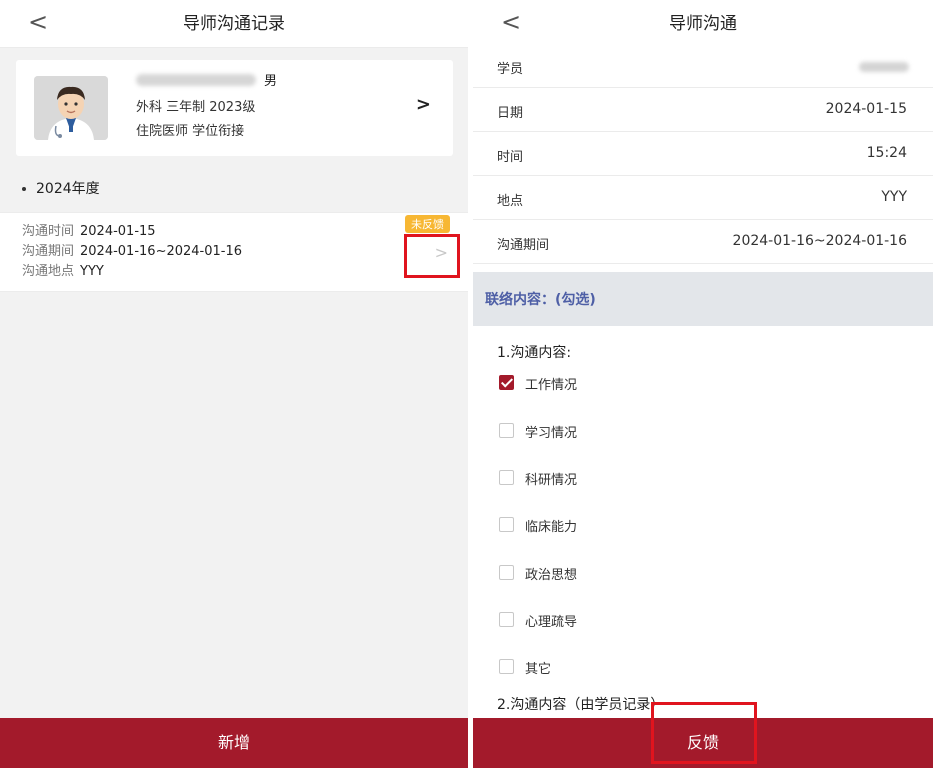  I want to click on question-2-title: 2.沟通内容（由学员记录）, so click(581, 705).